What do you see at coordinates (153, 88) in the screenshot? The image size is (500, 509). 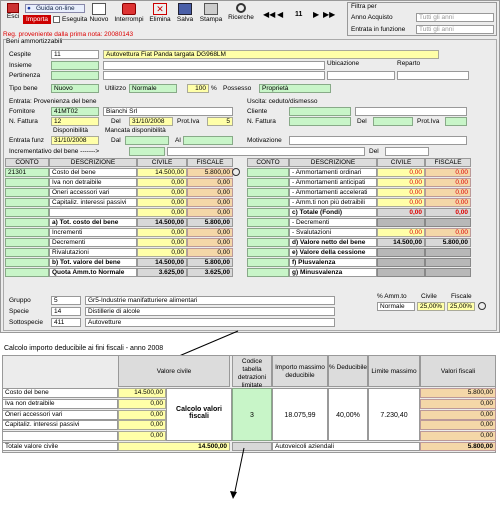 I see `utilizzo-select: Normale` at bounding box center [153, 88].